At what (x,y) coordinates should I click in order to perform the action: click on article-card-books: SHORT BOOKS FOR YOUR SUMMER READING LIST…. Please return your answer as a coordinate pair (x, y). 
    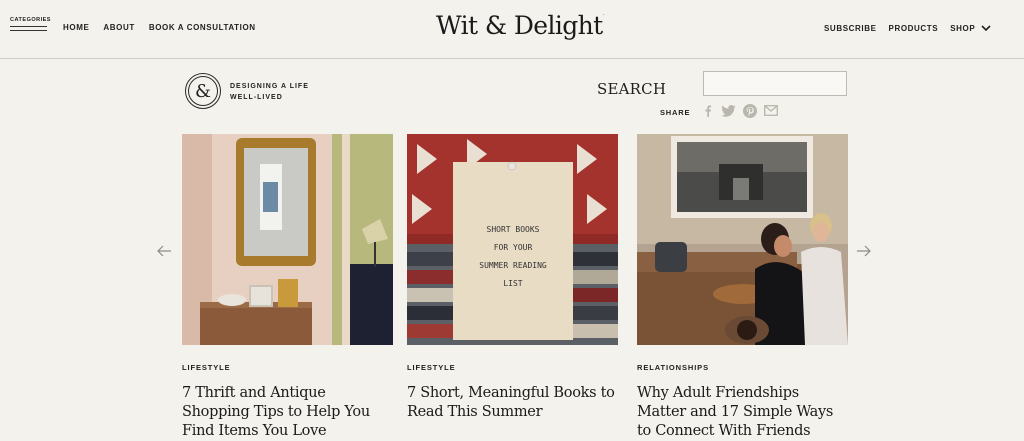
    Looking at the image, I should click on (512, 278).